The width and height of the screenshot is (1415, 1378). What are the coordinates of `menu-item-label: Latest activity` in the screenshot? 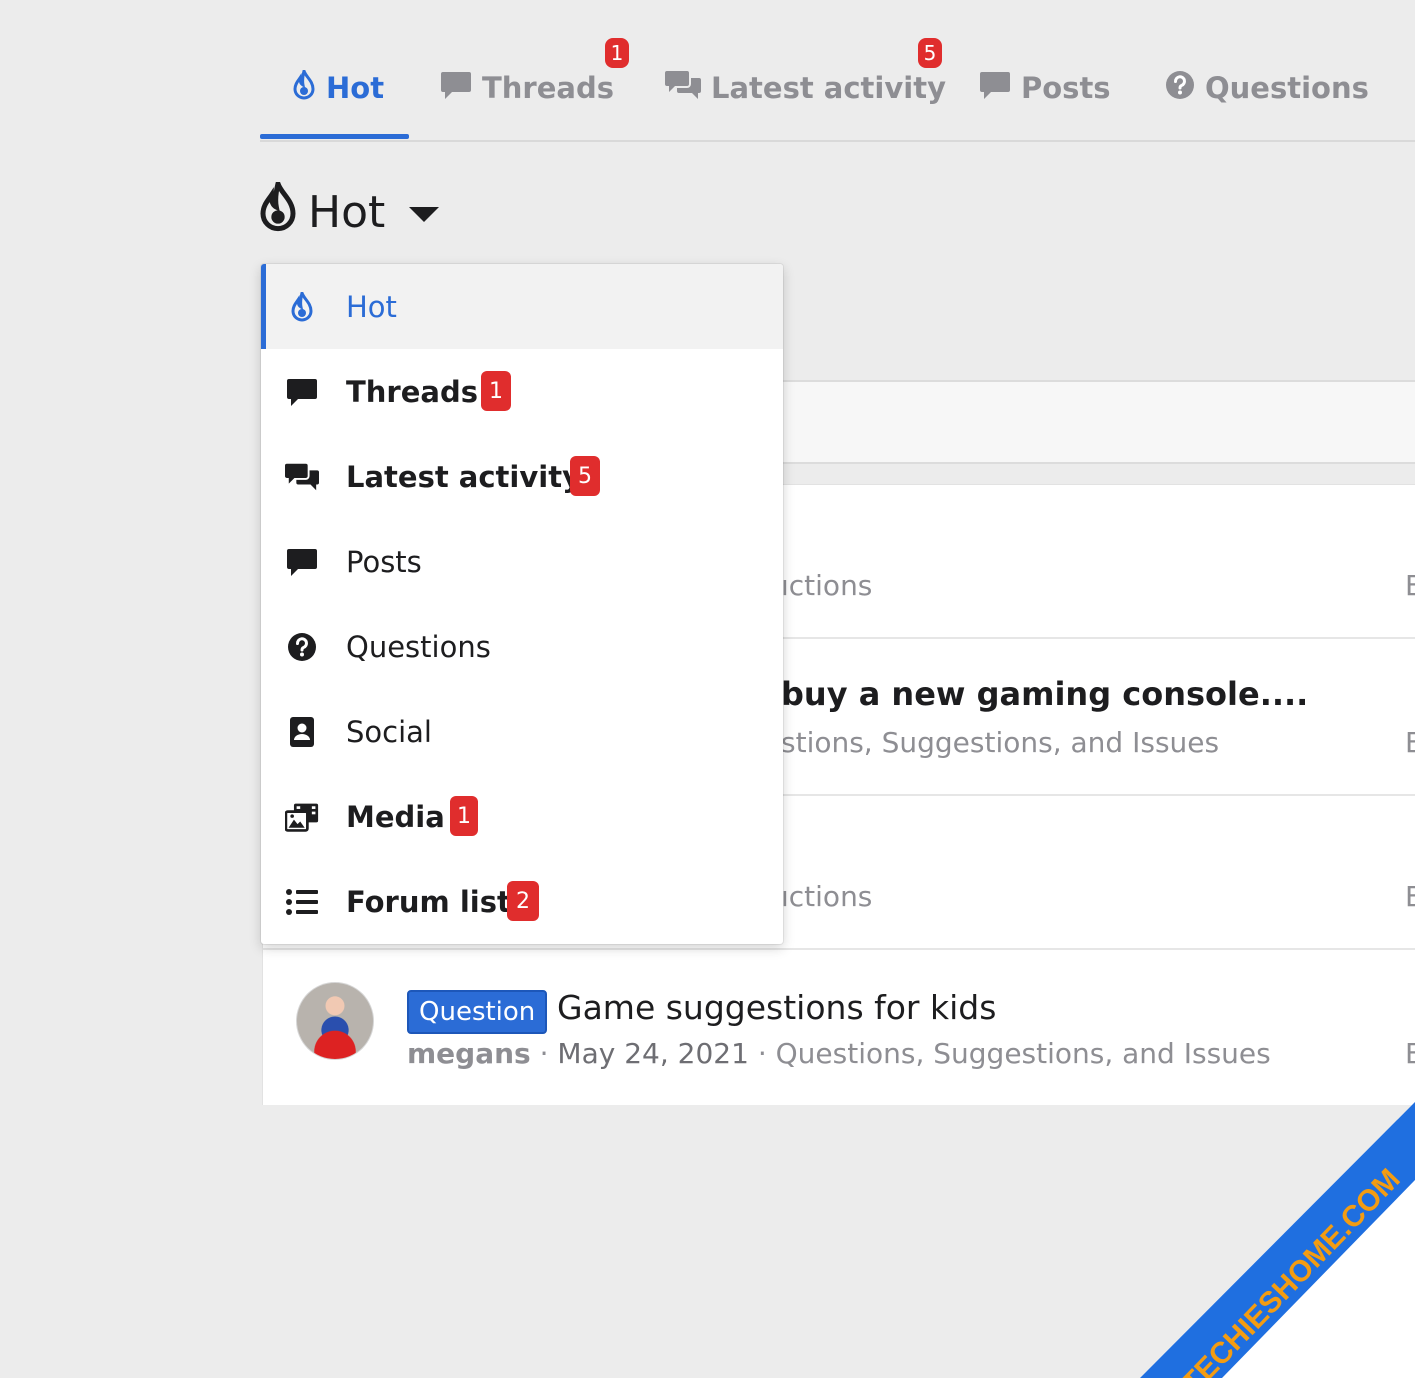 It's located at (463, 476).